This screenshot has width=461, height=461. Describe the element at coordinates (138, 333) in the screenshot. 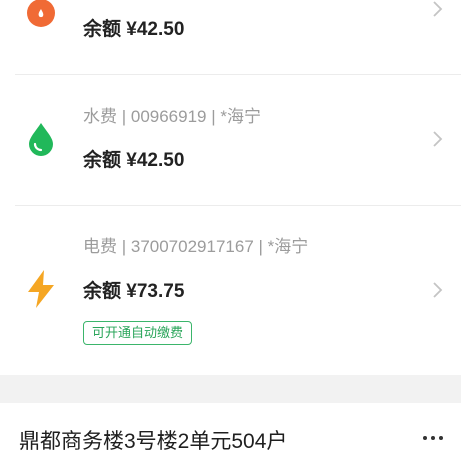

I see `auto-pay-badge: 可开通自动缴费` at that location.